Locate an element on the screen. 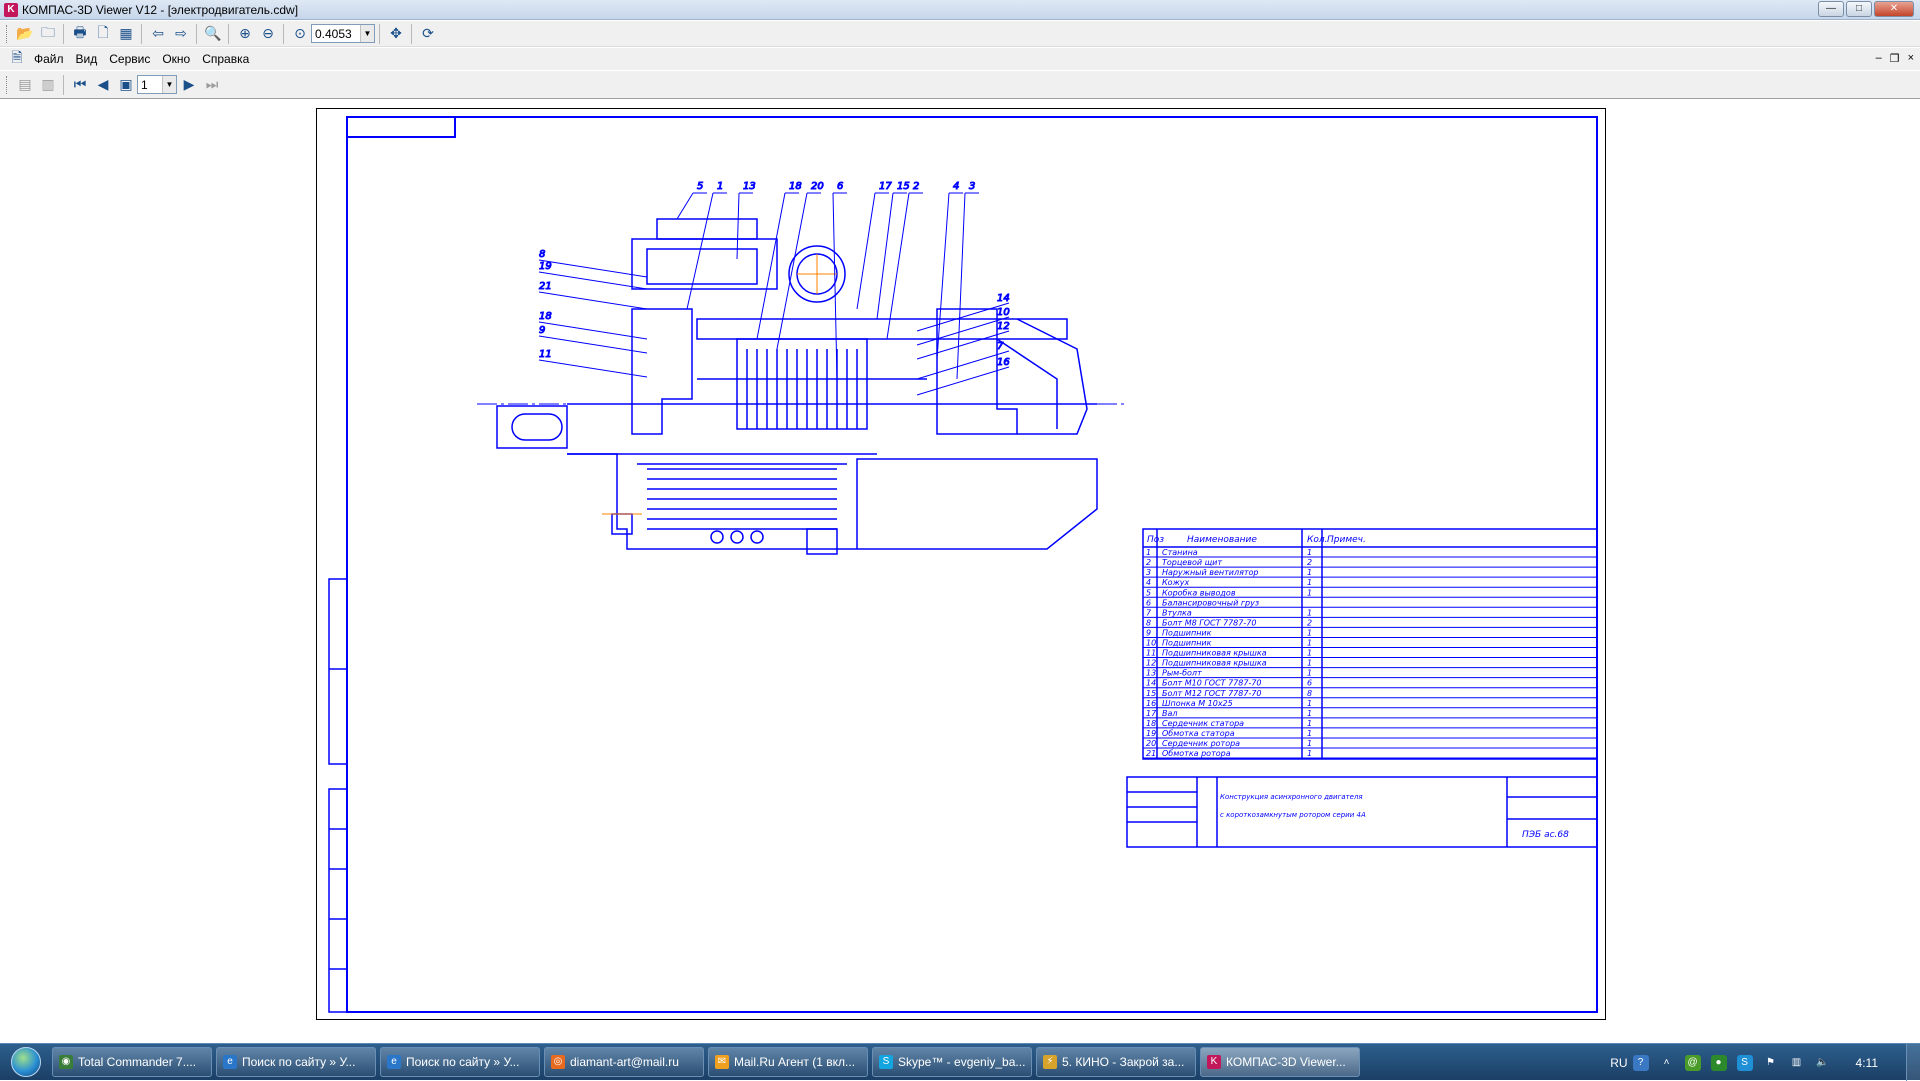  separator is located at coordinates (141, 33).